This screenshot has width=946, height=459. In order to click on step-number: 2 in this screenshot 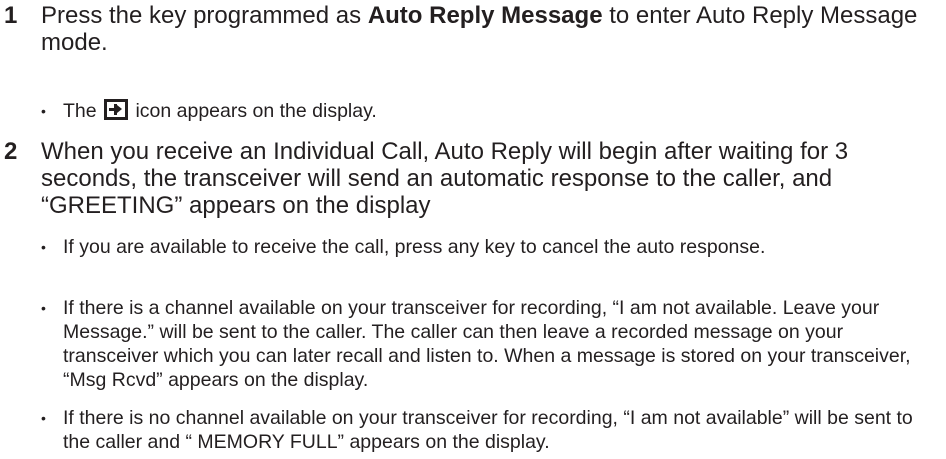, I will do `click(11, 151)`.